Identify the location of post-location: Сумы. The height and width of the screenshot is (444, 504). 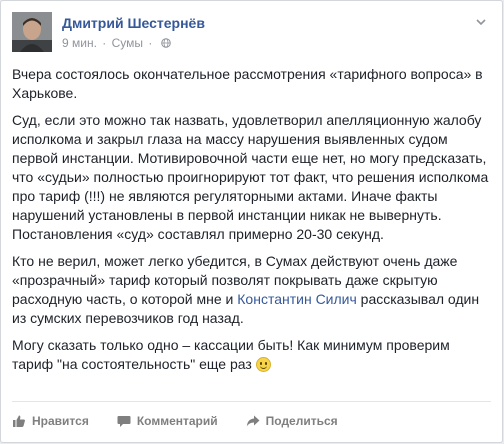
(127, 43).